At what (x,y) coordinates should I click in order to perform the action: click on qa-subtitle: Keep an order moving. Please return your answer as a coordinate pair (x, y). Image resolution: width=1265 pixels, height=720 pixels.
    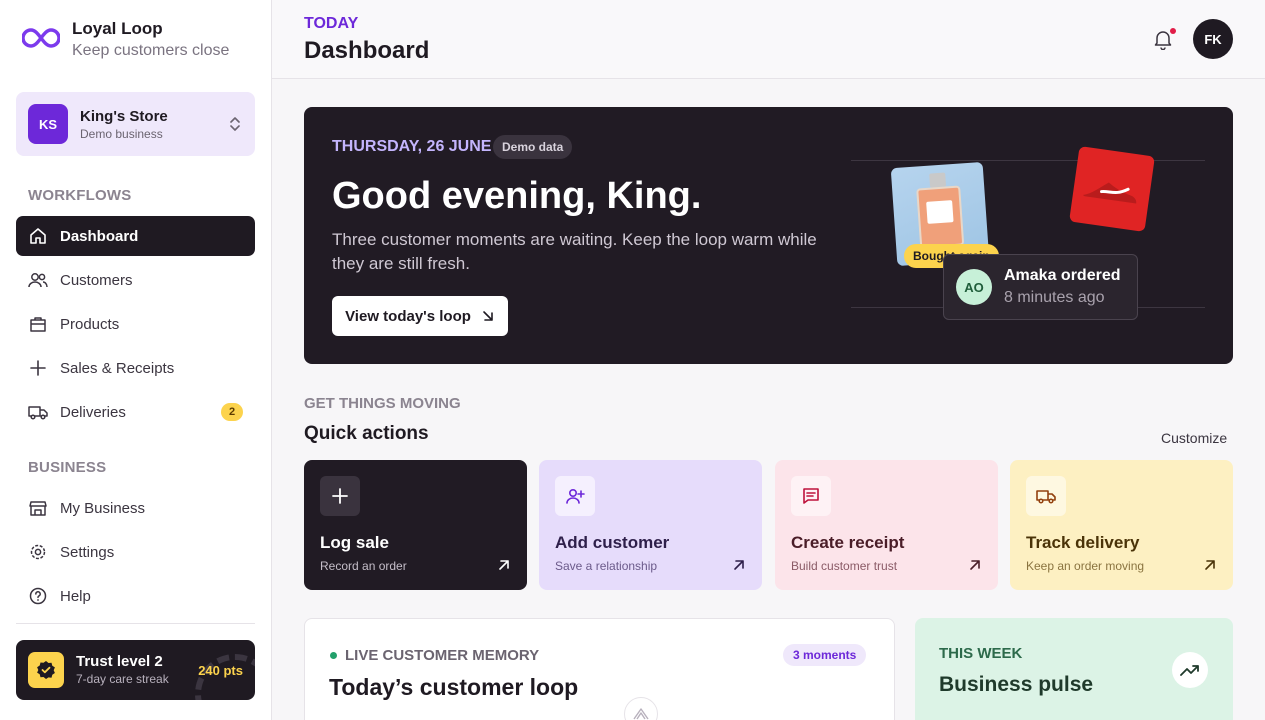
    Looking at the image, I should click on (1085, 566).